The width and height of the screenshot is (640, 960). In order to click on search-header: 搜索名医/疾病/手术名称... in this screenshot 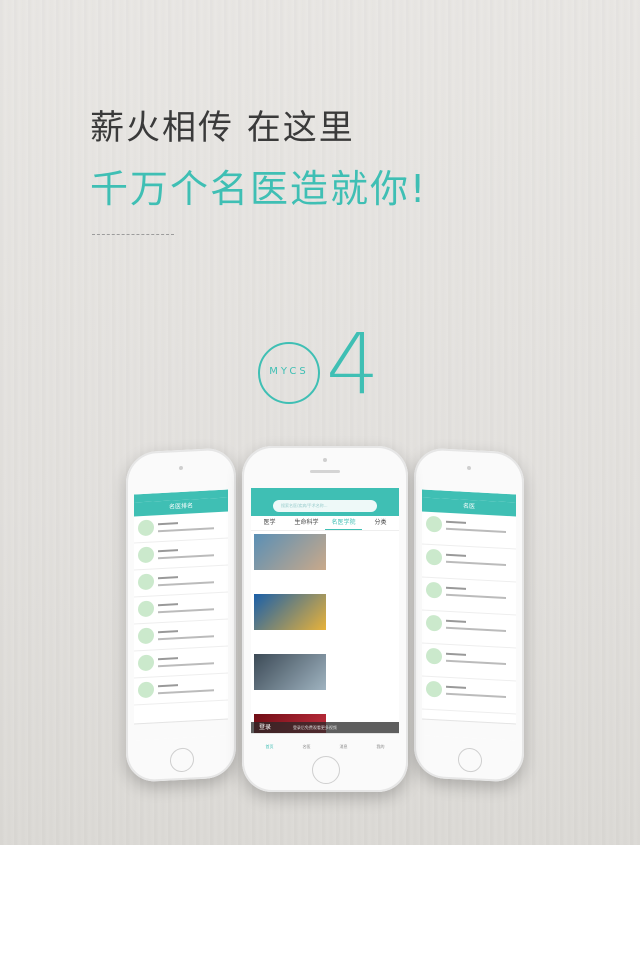, I will do `click(325, 506)`.